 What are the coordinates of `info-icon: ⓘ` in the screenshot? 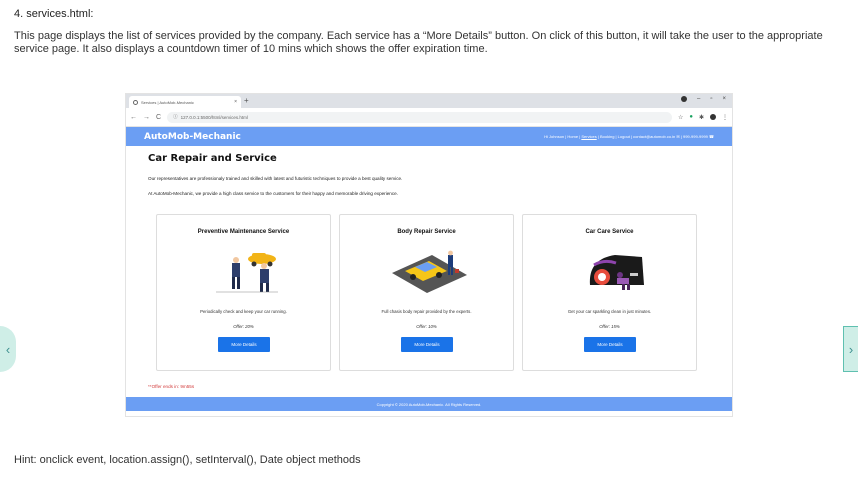 It's located at (175, 116).